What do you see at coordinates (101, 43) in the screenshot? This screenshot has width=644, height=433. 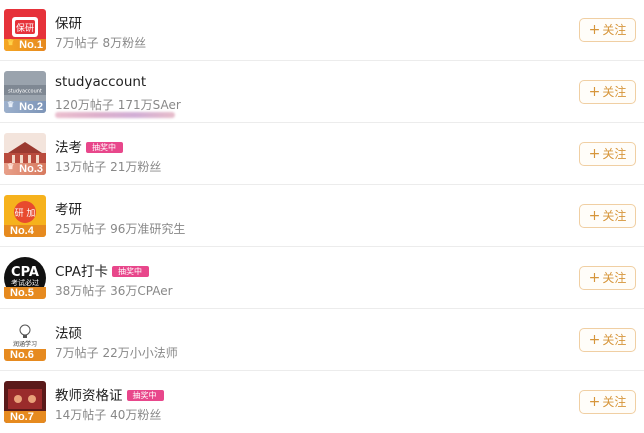 I see `forum-stats: 7万帖子 8万粉丝` at bounding box center [101, 43].